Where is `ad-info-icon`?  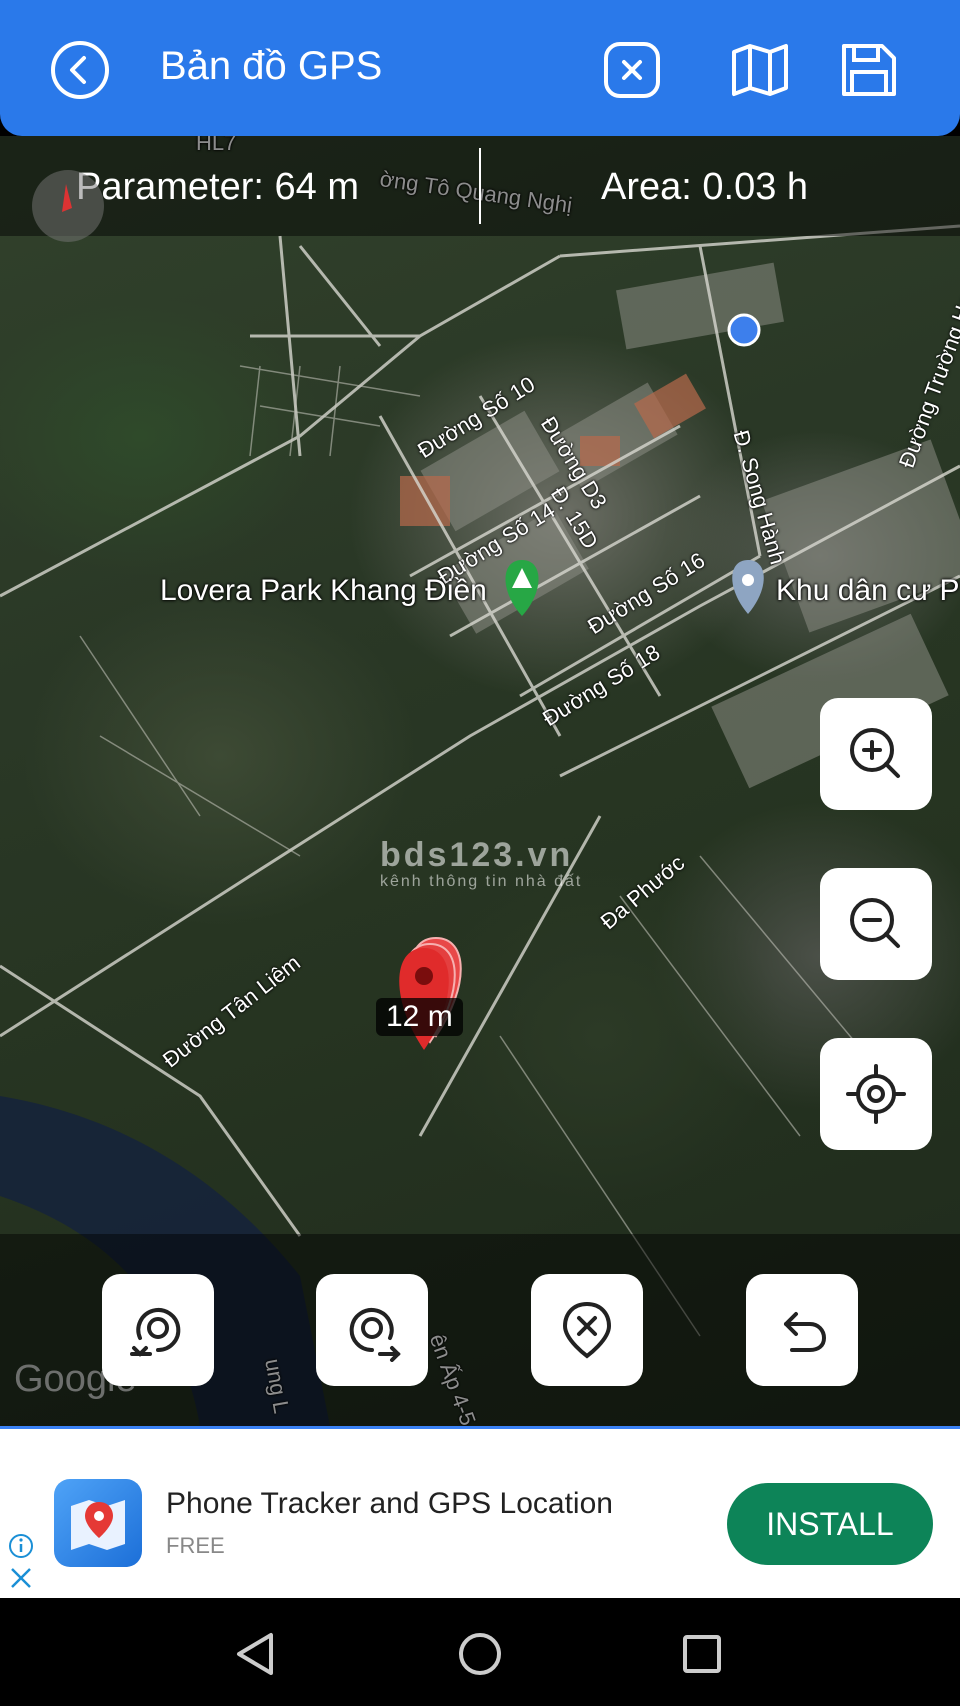 ad-info-icon is located at coordinates (21, 1546).